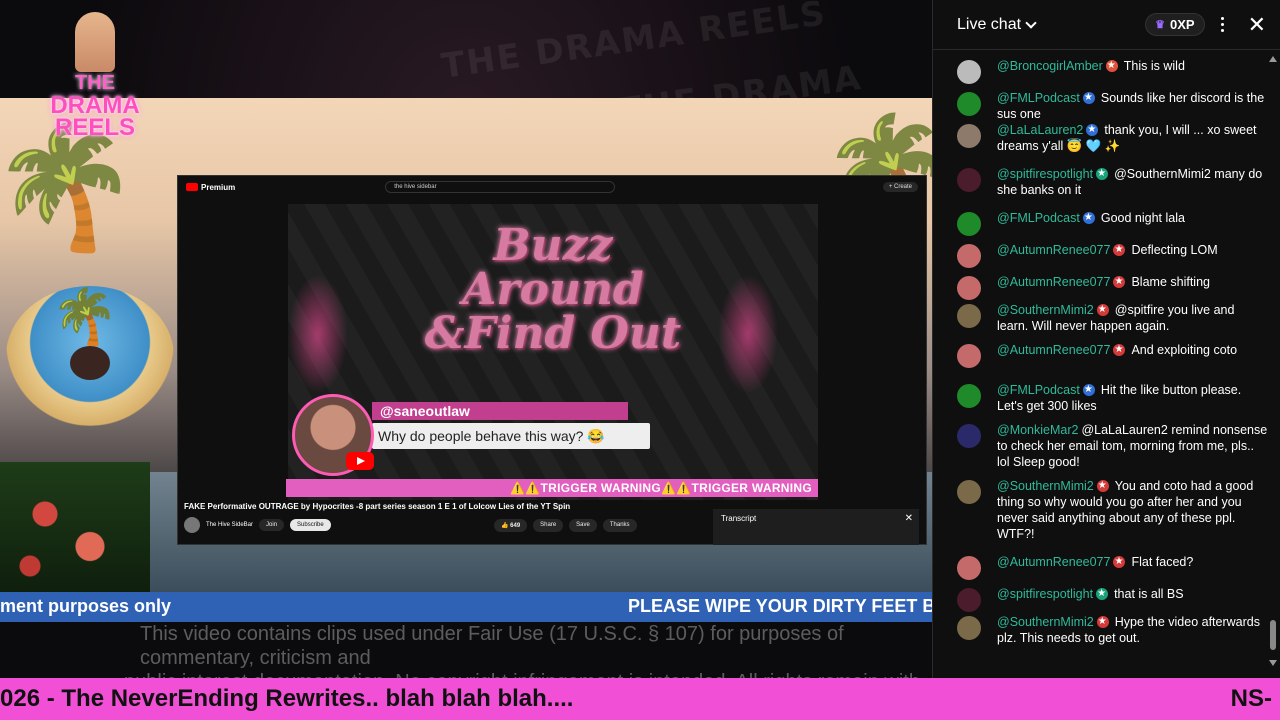  I want to click on chat-text: Flat faced?, so click(1162, 562).